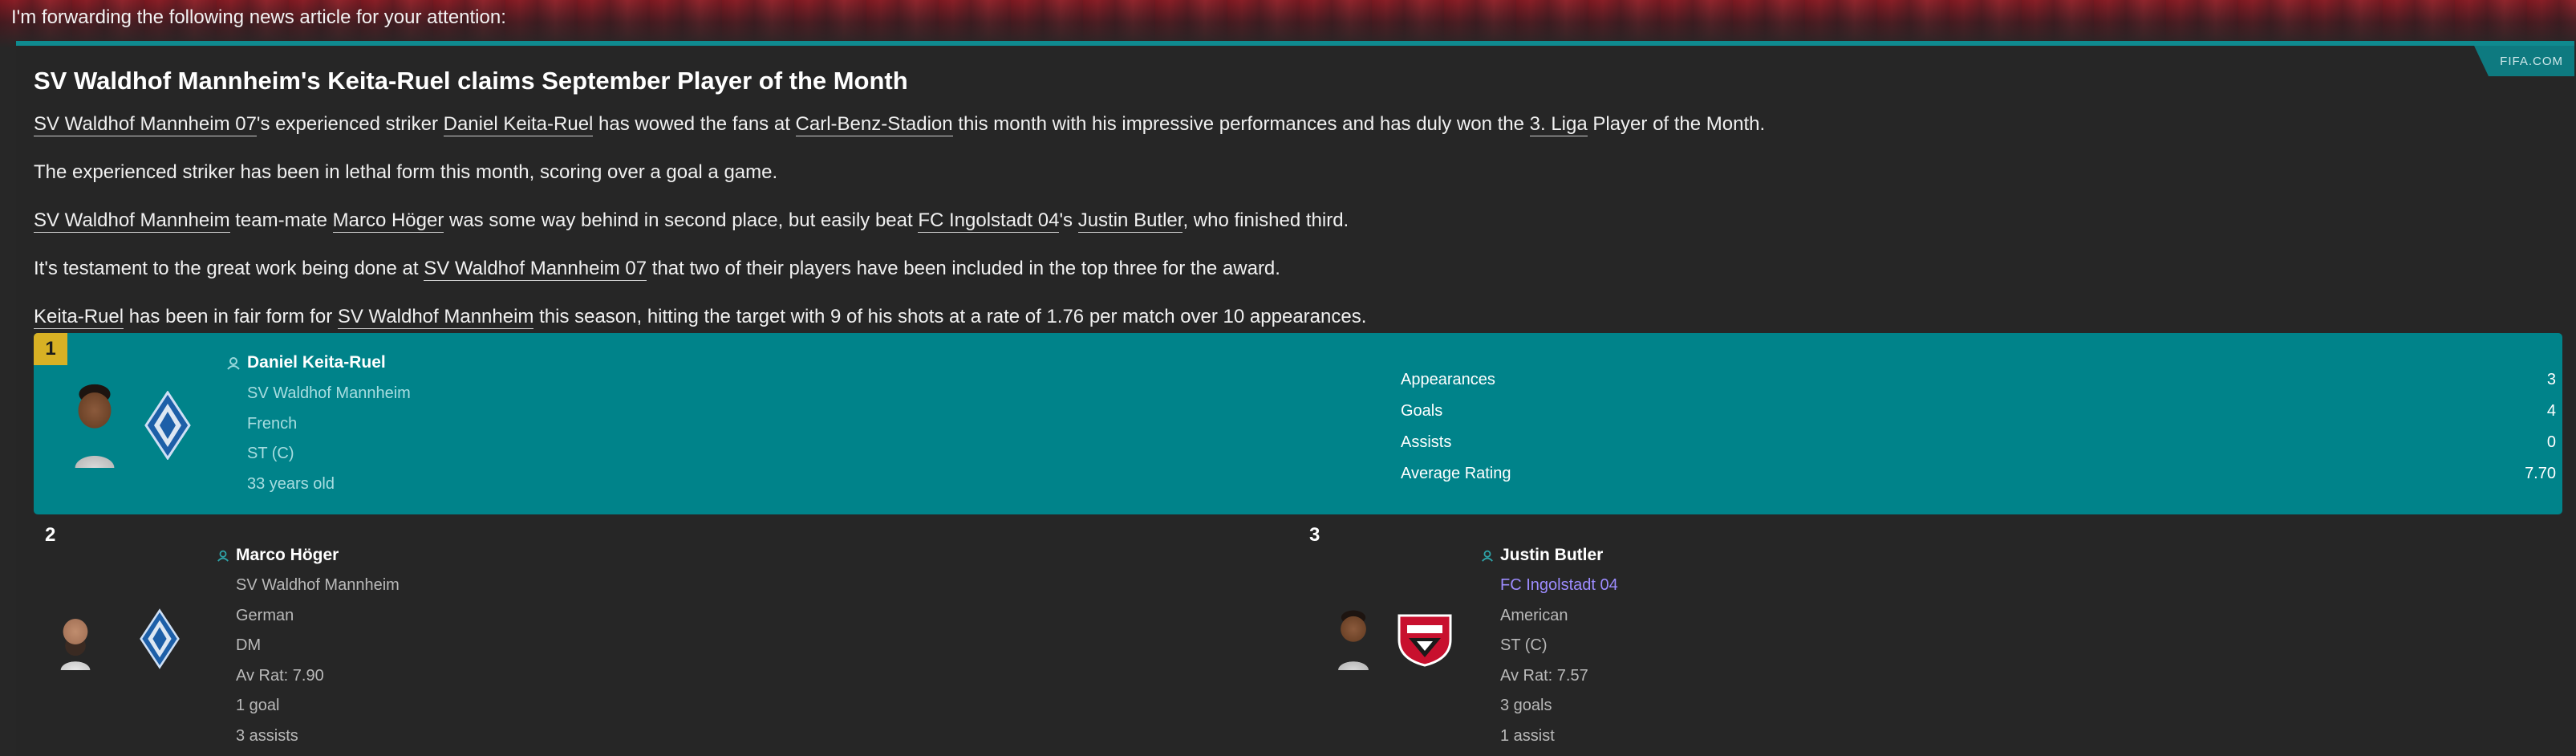 The image size is (2576, 756). What do you see at coordinates (258, 706) in the screenshot?
I see `player-goals: 1 goal` at bounding box center [258, 706].